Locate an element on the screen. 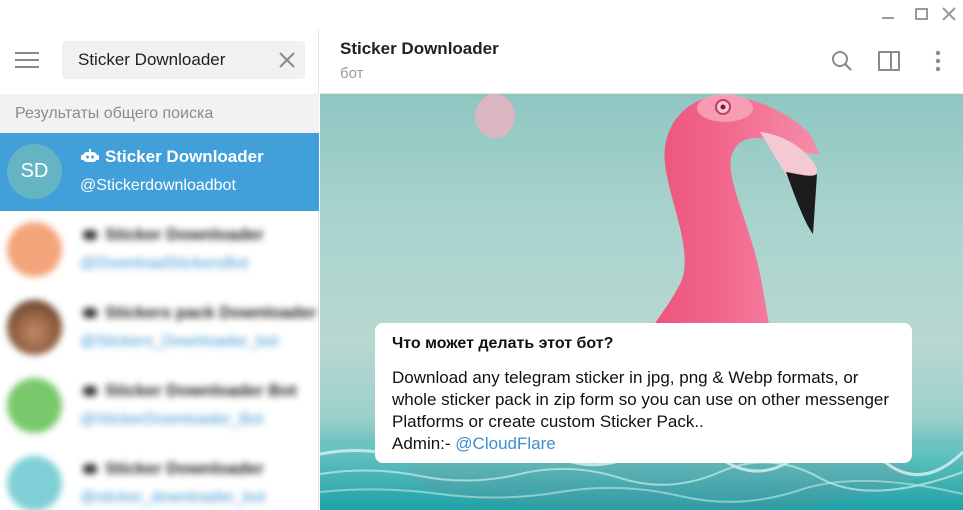  list-item: Sticker Downloader @DownloadStickersBot is located at coordinates (159, 250).